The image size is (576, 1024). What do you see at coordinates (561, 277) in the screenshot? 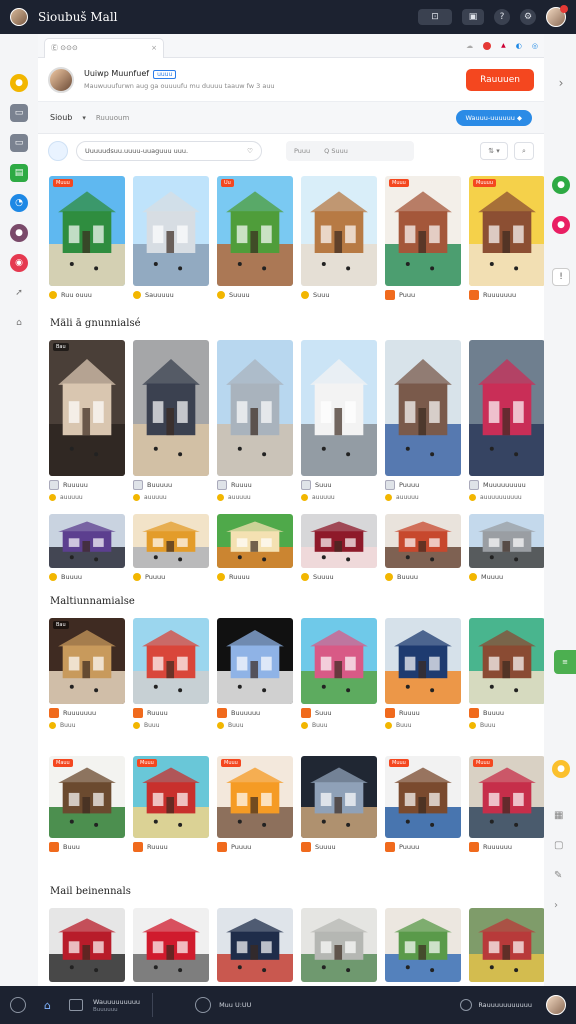
I see `alert-icon: !` at bounding box center [561, 277].